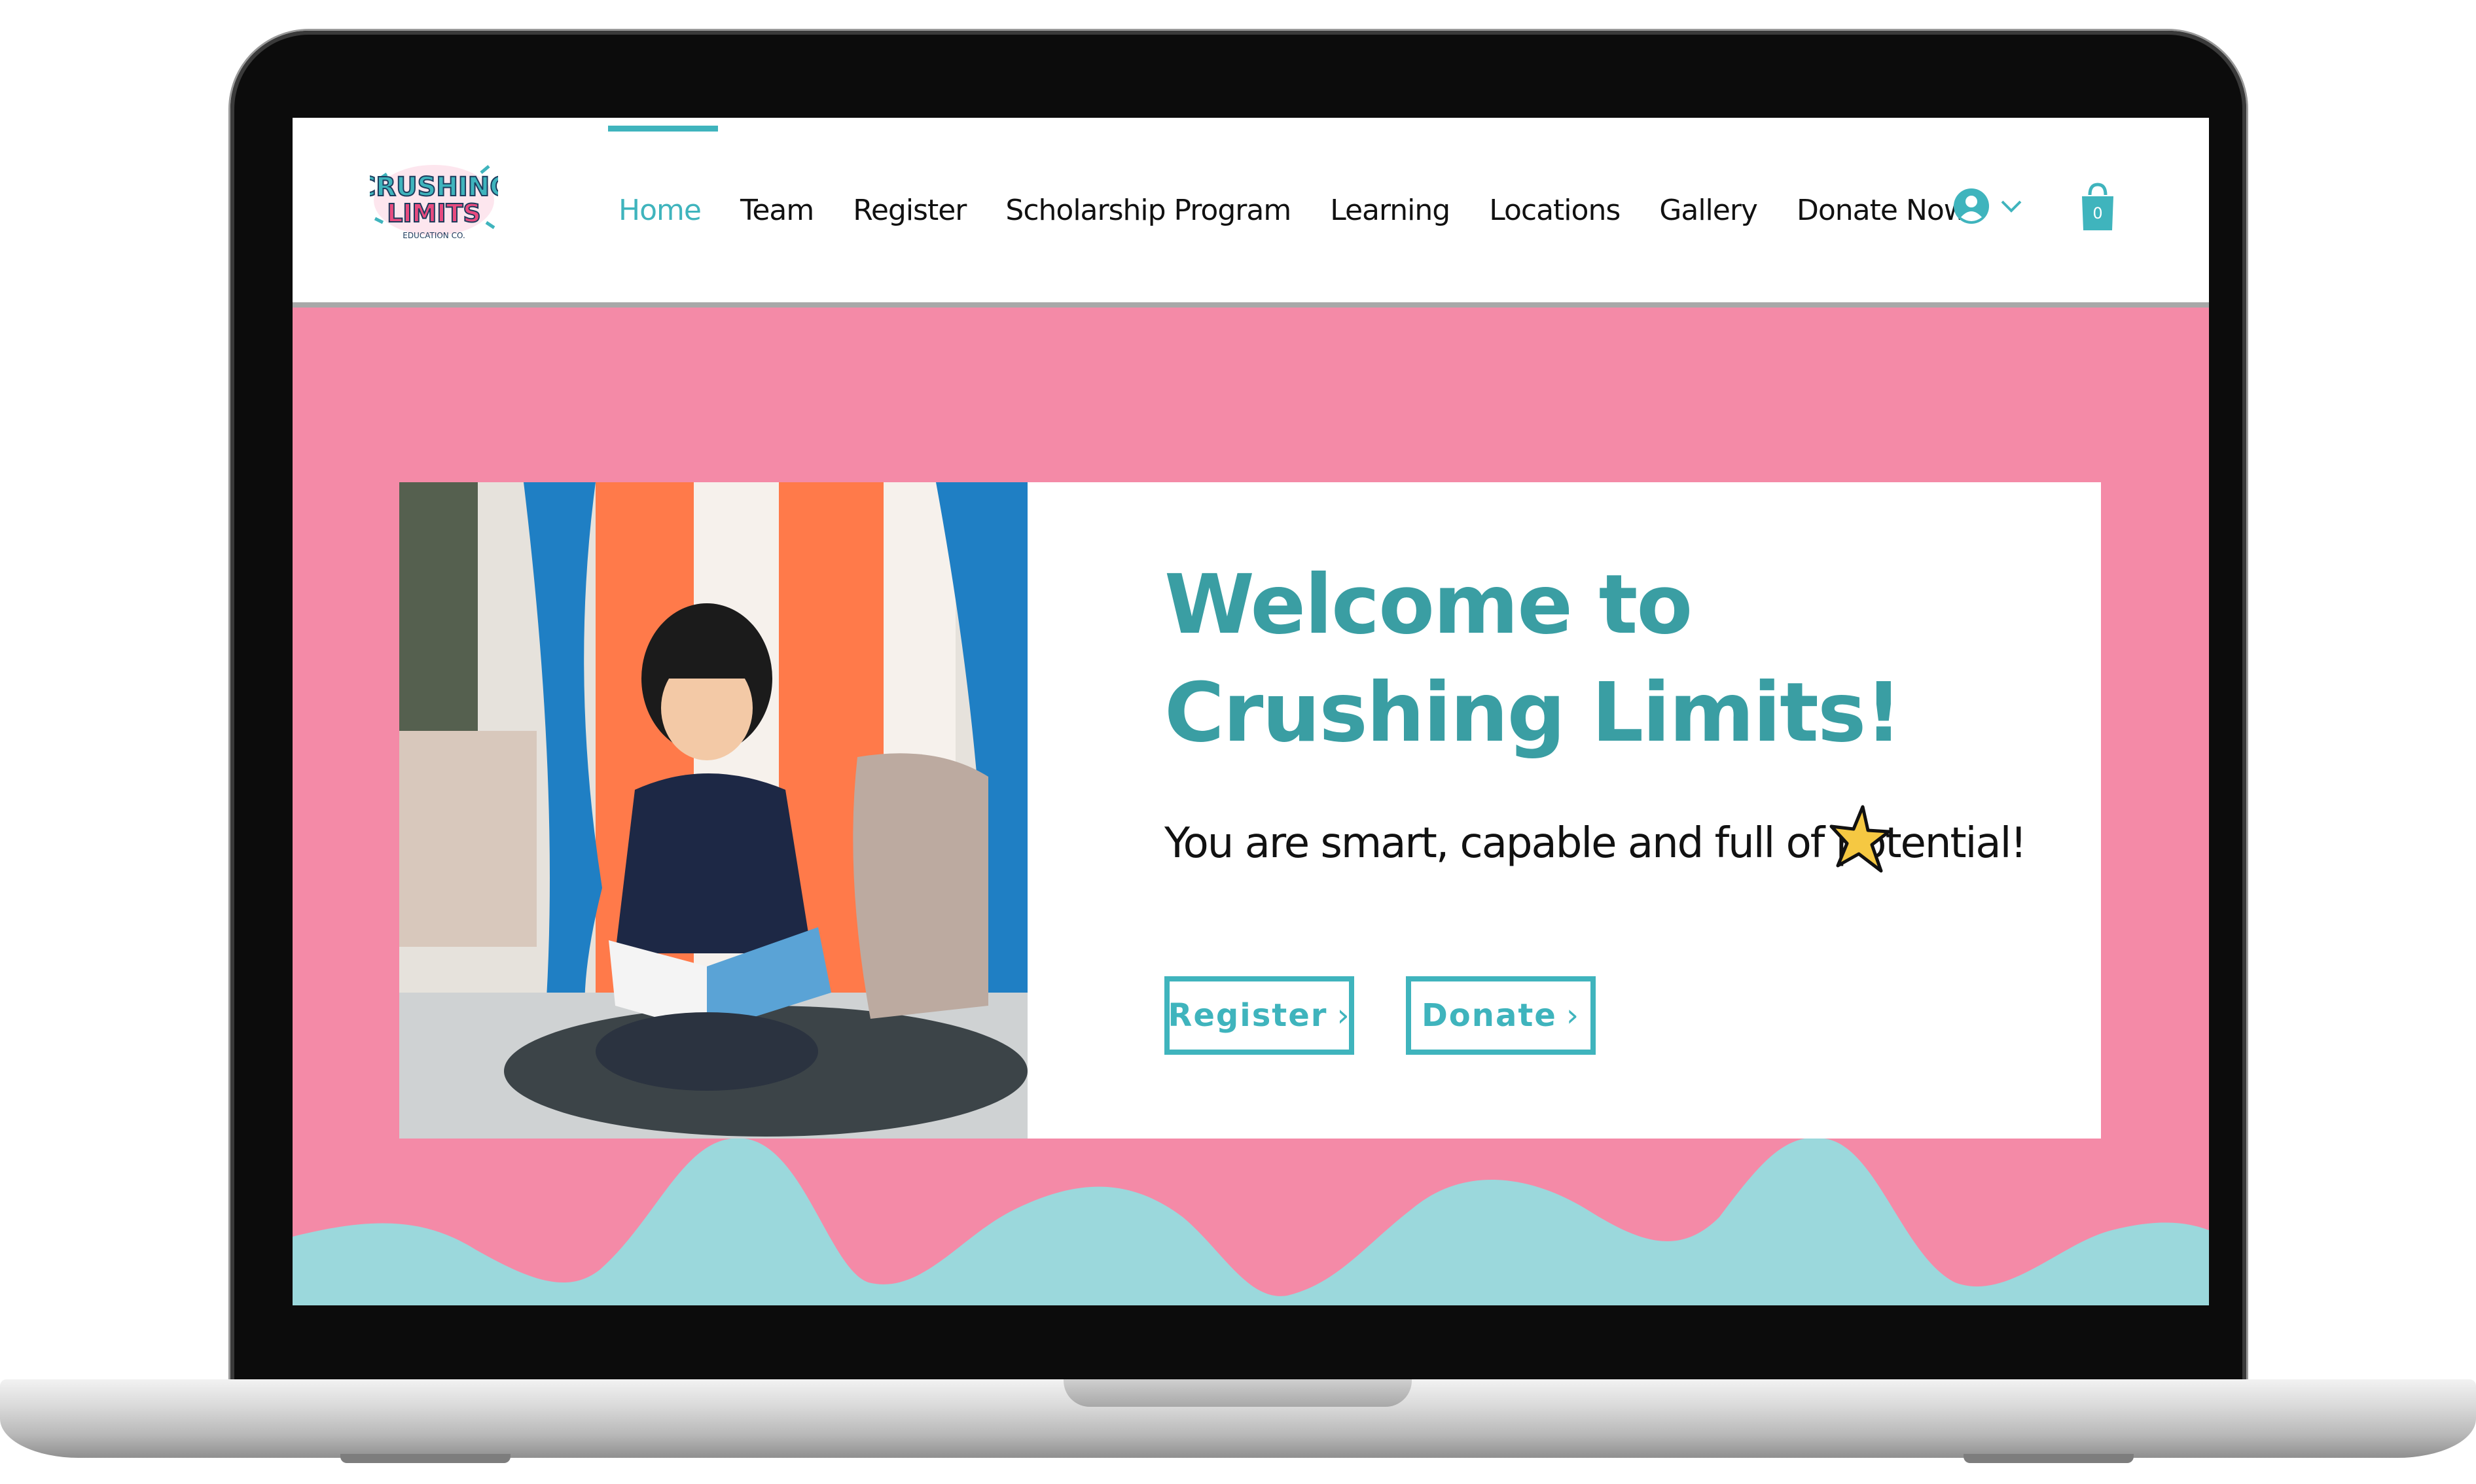 Image resolution: width=2476 pixels, height=1484 pixels. I want to click on chevron-down-icon, so click(2012, 207).